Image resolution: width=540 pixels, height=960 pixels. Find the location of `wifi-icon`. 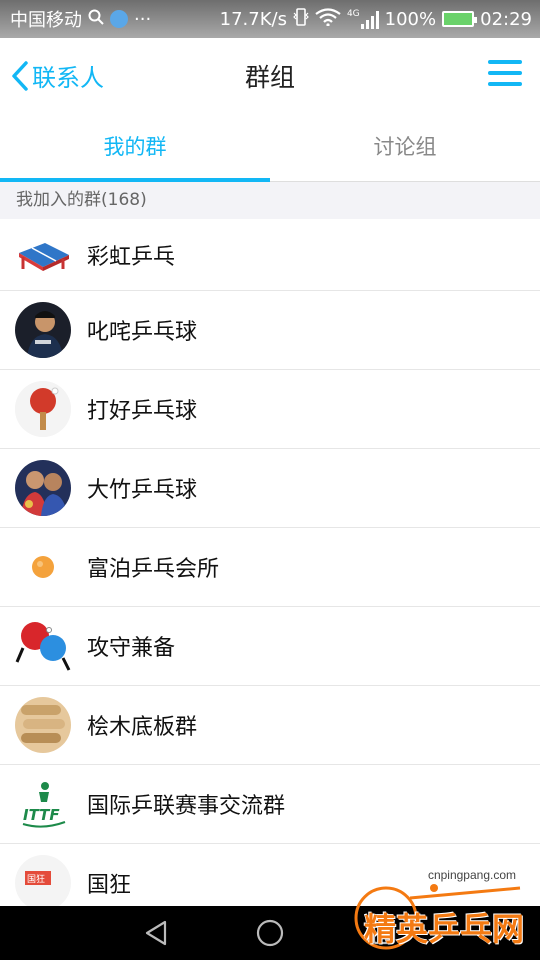

wifi-icon is located at coordinates (328, 19).